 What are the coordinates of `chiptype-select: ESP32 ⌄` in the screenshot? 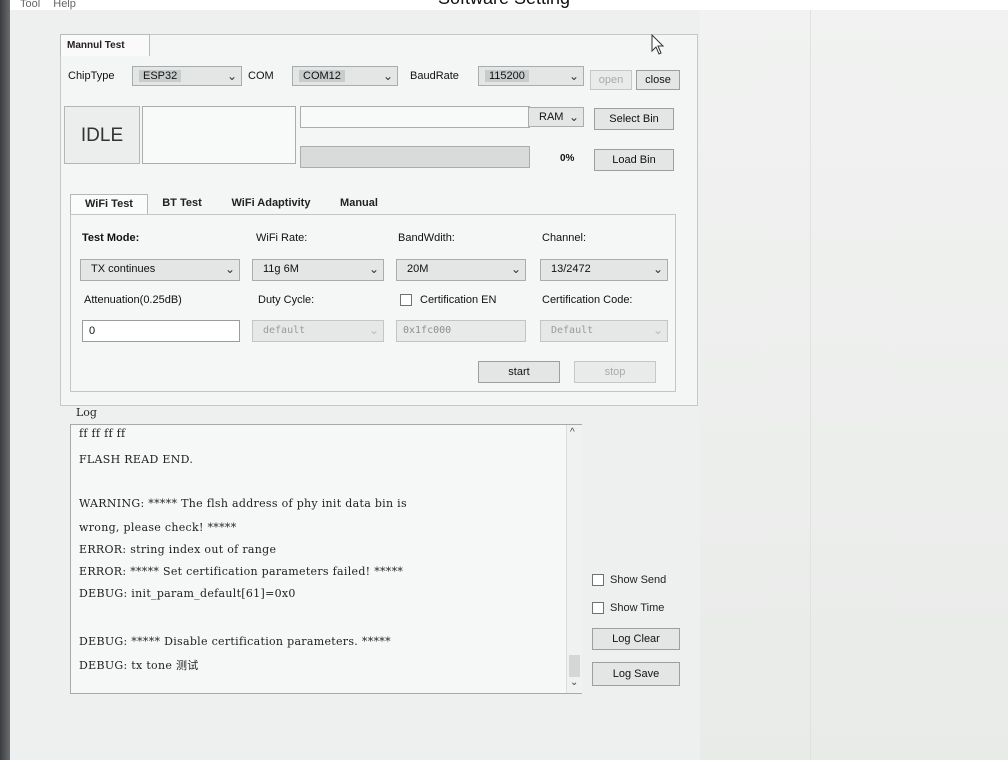 It's located at (187, 76).